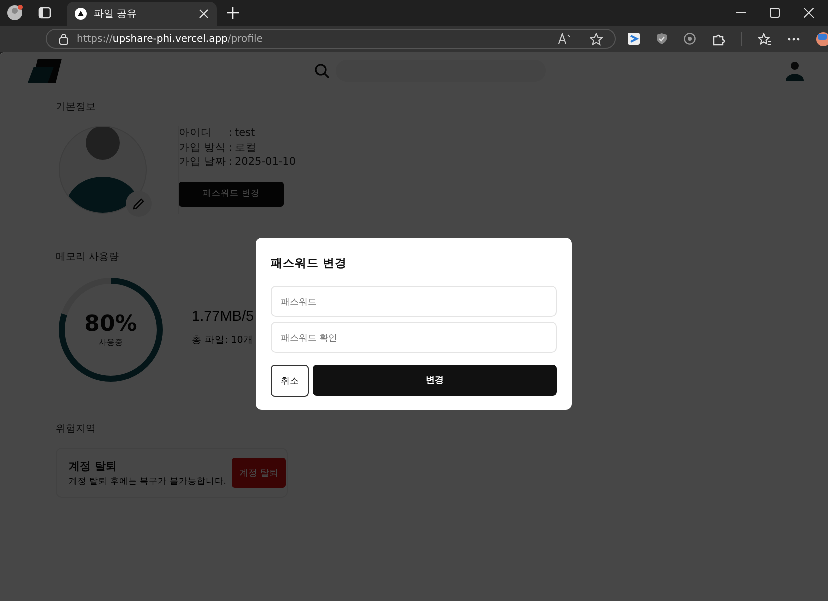 The image size is (828, 601). What do you see at coordinates (111, 342) in the screenshot?
I see `usage-caption: 사용중` at bounding box center [111, 342].